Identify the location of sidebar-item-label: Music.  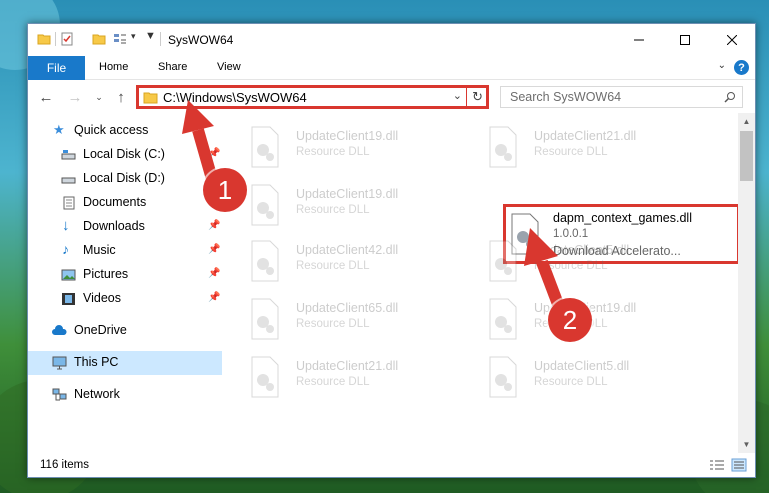
(99, 250).